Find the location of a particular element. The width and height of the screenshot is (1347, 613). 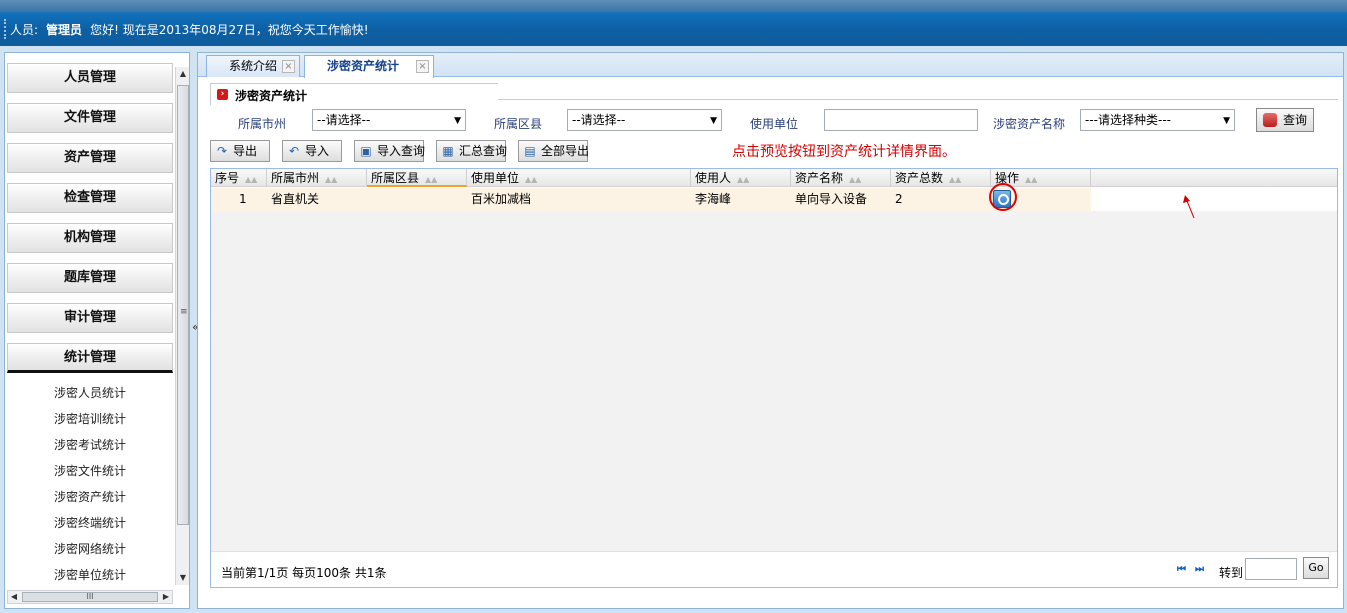

scroll-left-icon: ◀ is located at coordinates (14, 597).